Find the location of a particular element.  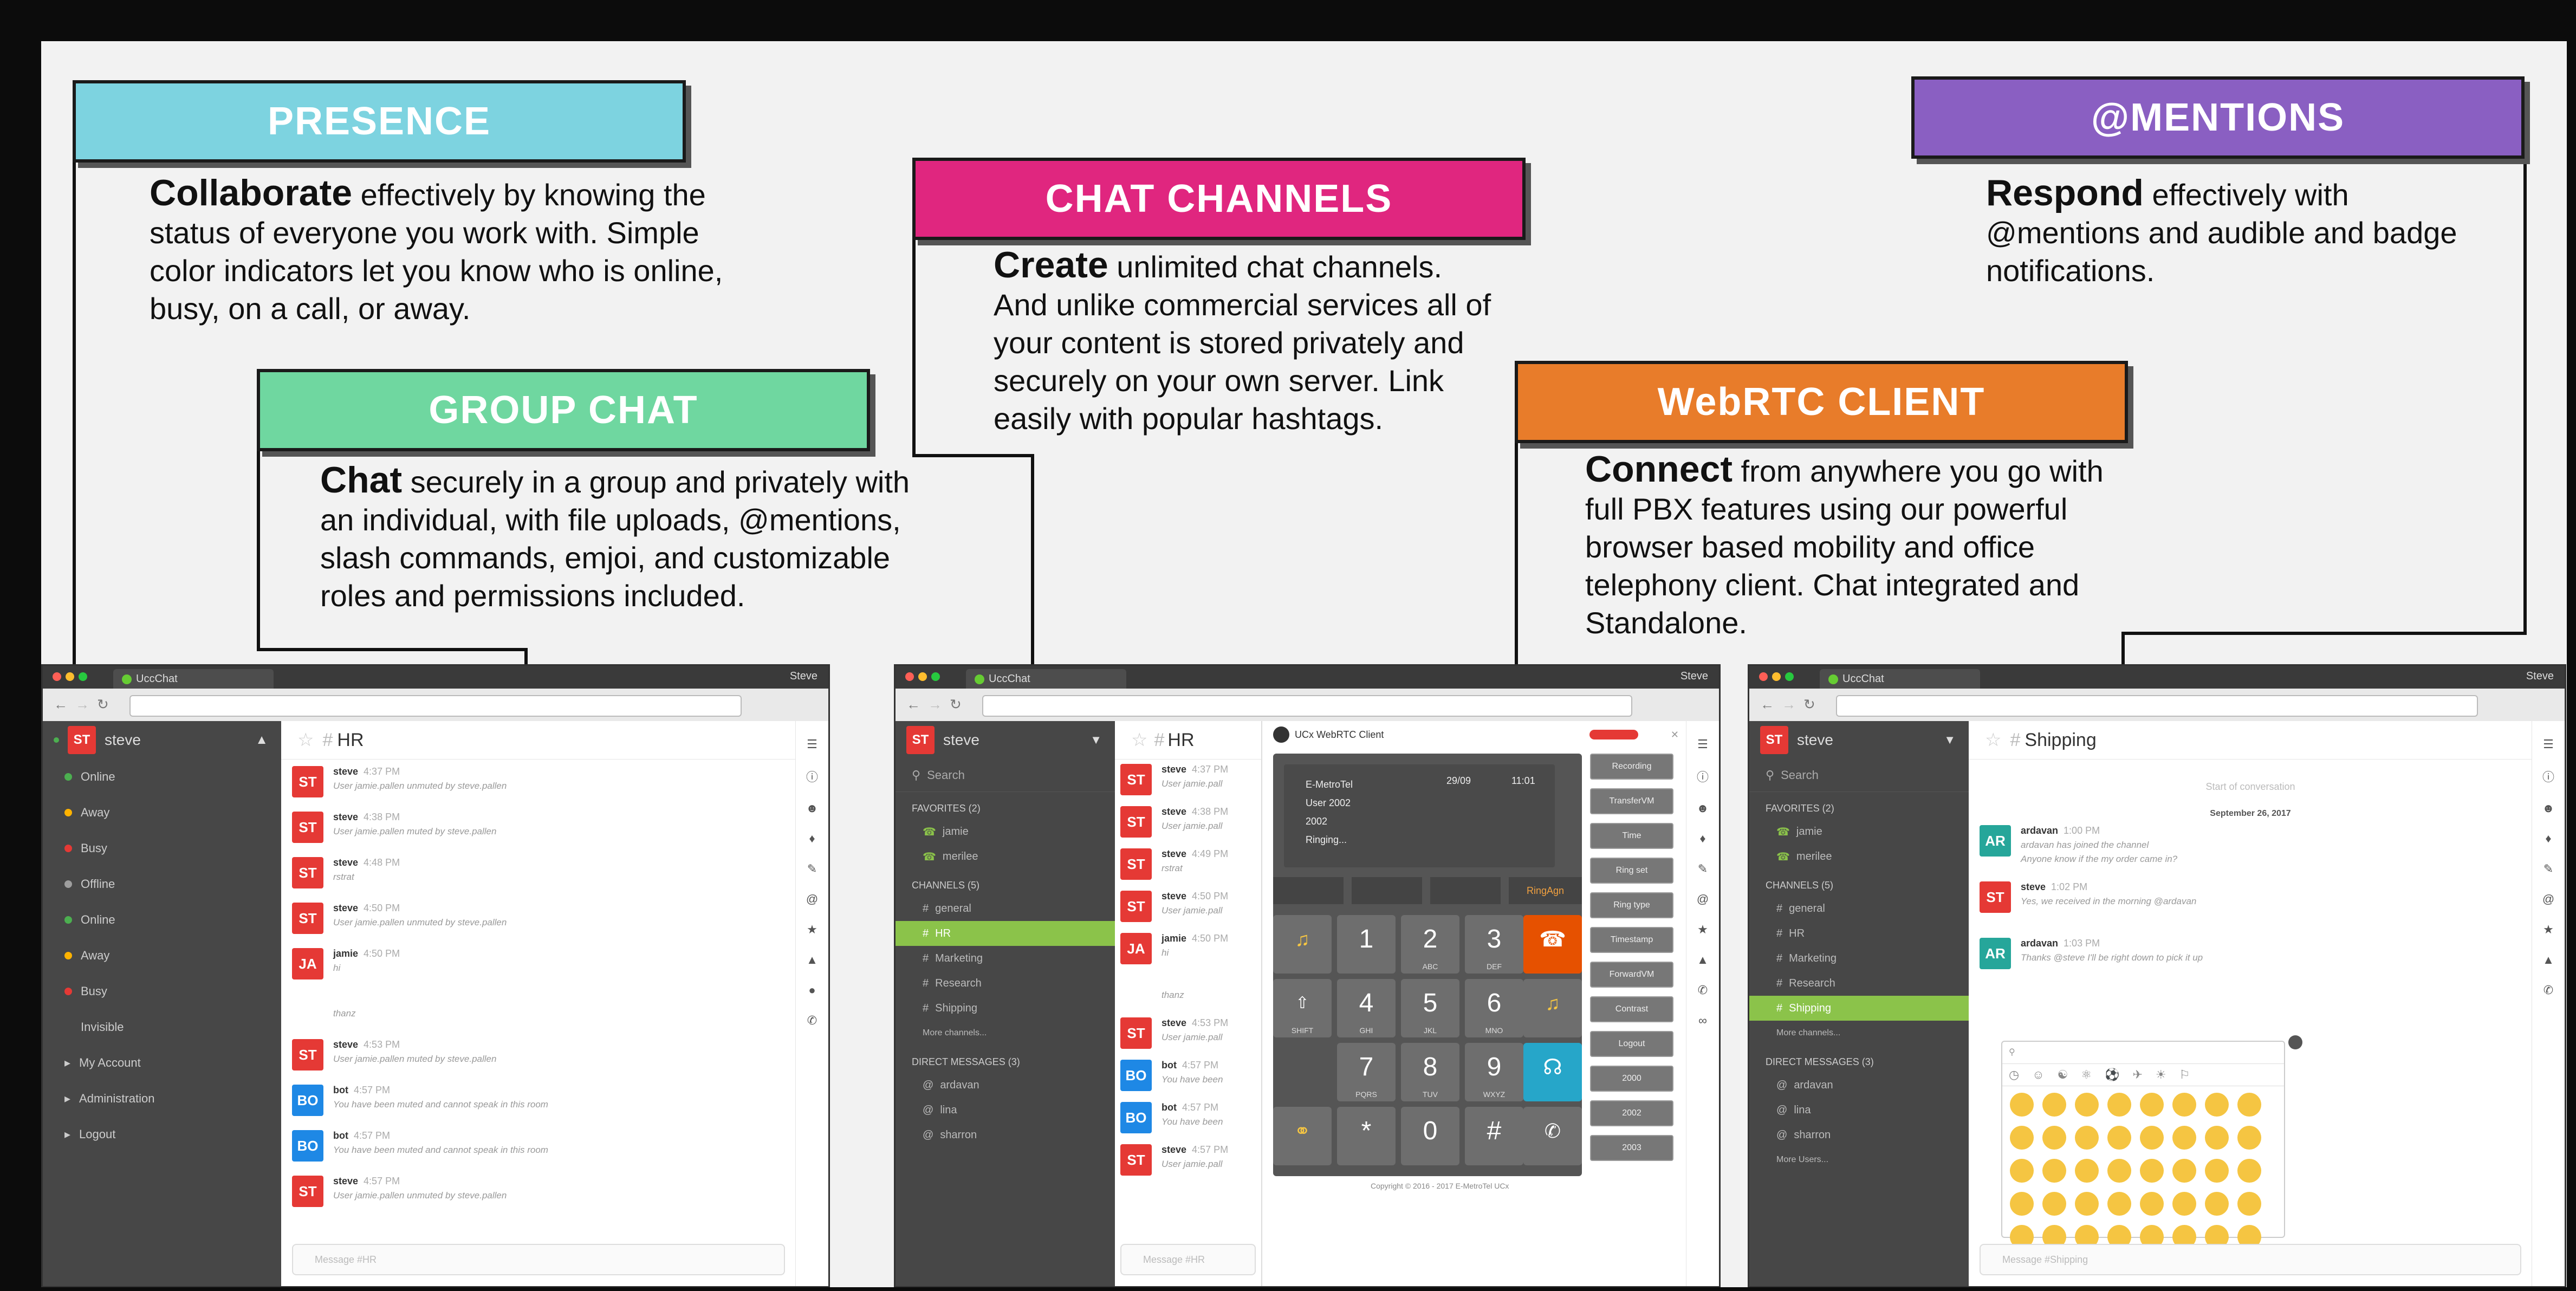

sidebar-item-hr: # HR is located at coordinates (1859, 933).